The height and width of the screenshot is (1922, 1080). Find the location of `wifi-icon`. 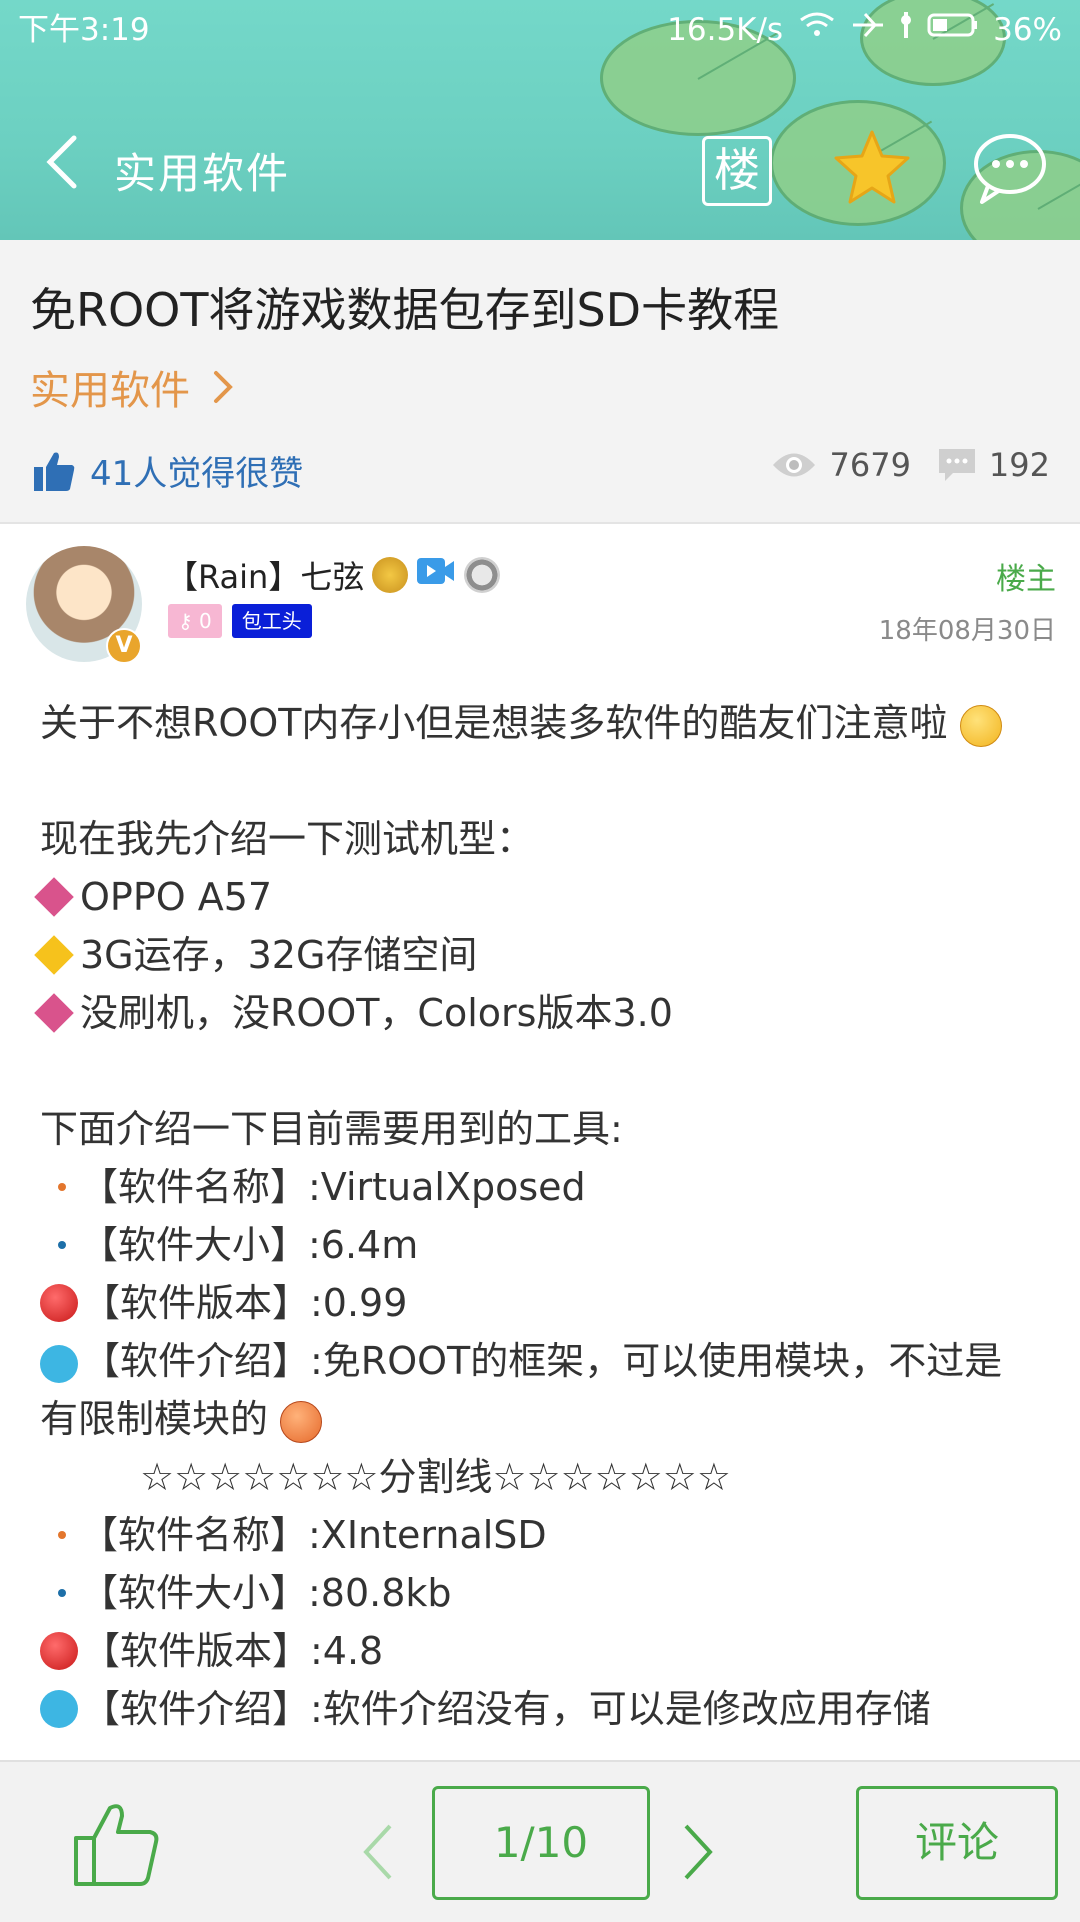

wifi-icon is located at coordinates (817, 30).